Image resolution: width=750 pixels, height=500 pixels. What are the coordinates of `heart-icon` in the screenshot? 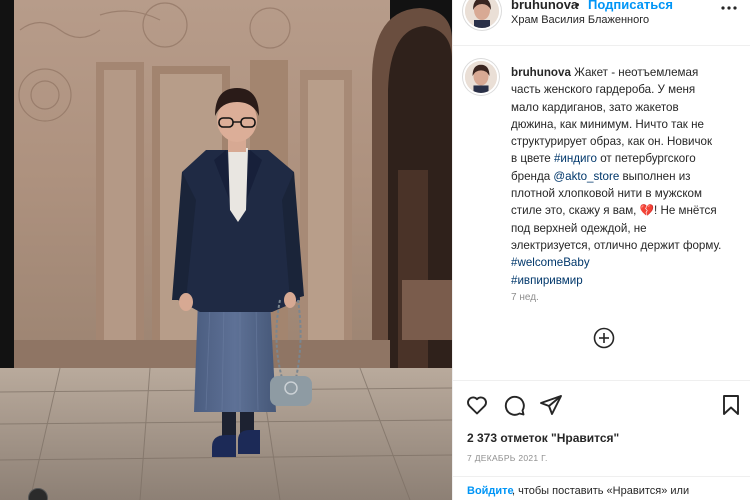 It's located at (477, 405).